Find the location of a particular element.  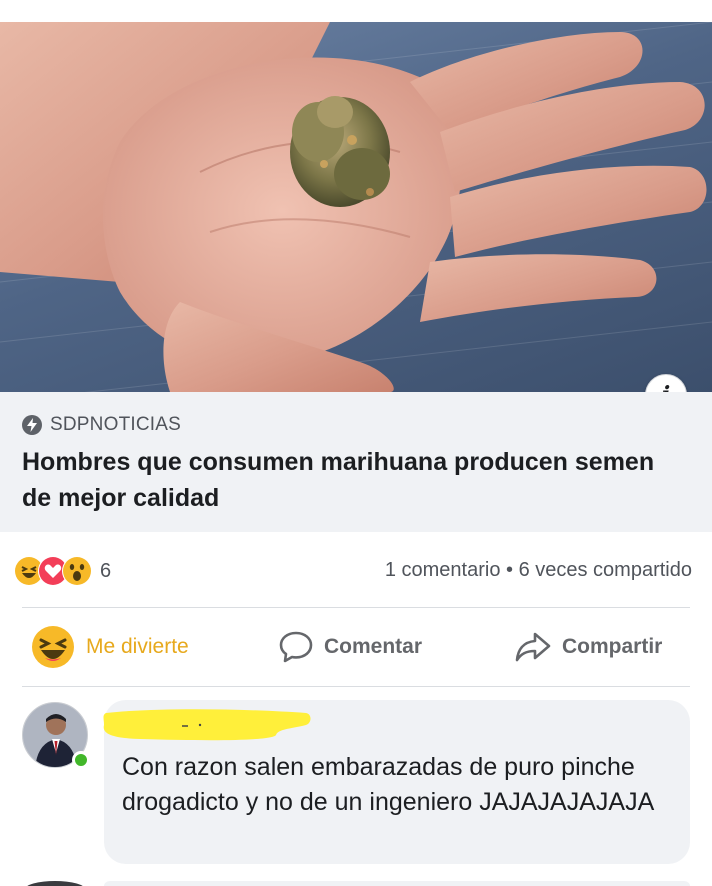

link-source: SDPNOTICIAS is located at coordinates (101, 425).